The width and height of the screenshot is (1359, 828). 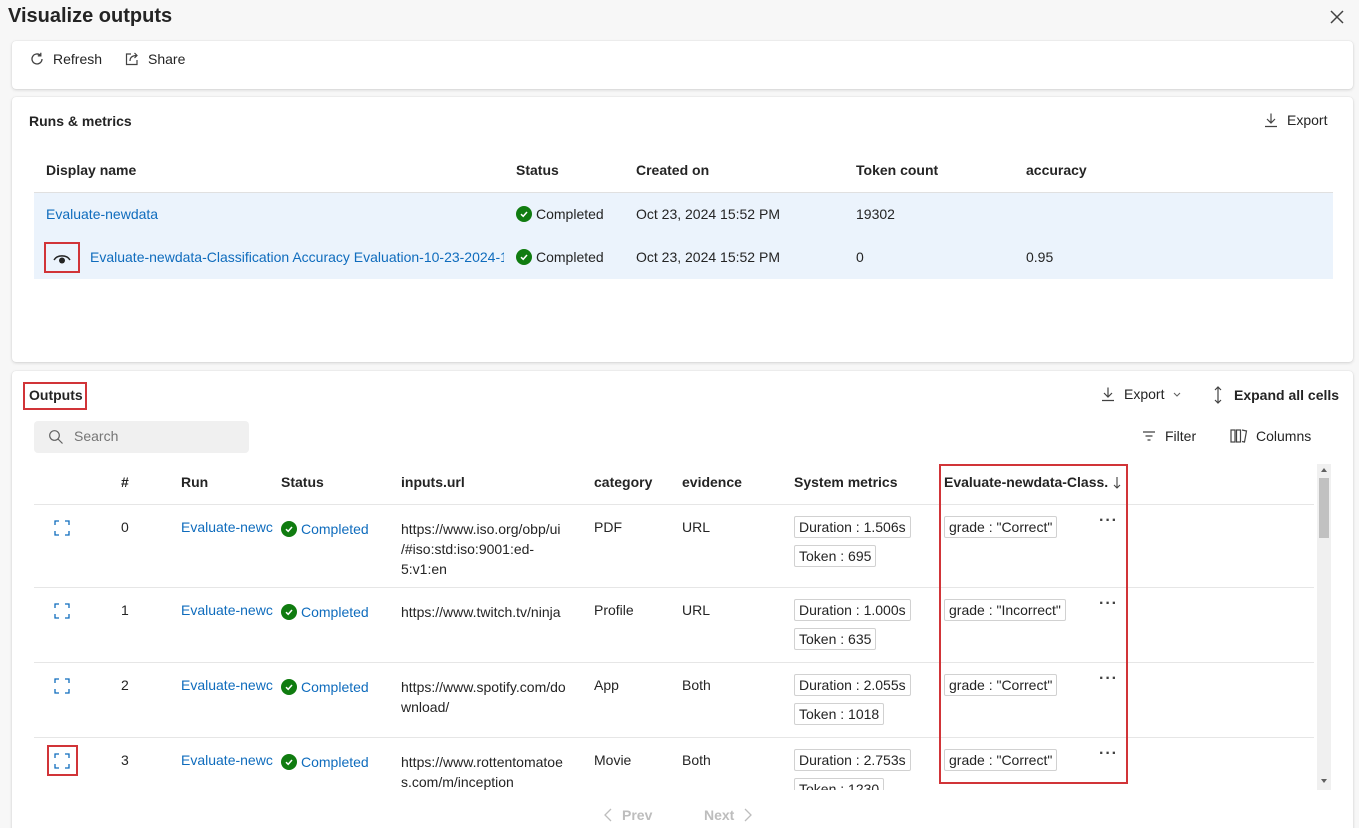 I want to click on chevron-right-icon, so click(x=748, y=815).